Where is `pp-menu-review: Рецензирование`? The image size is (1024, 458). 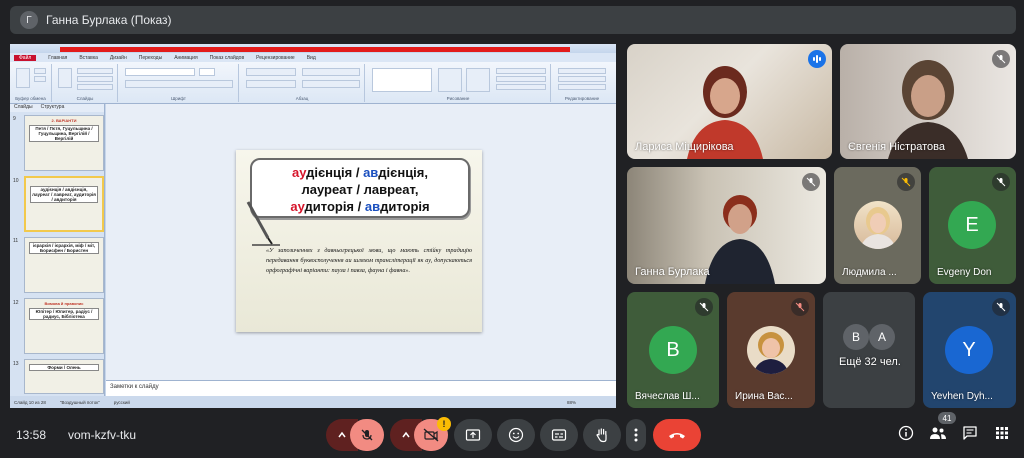
pp-menu-review: Рецензирование is located at coordinates (275, 57).